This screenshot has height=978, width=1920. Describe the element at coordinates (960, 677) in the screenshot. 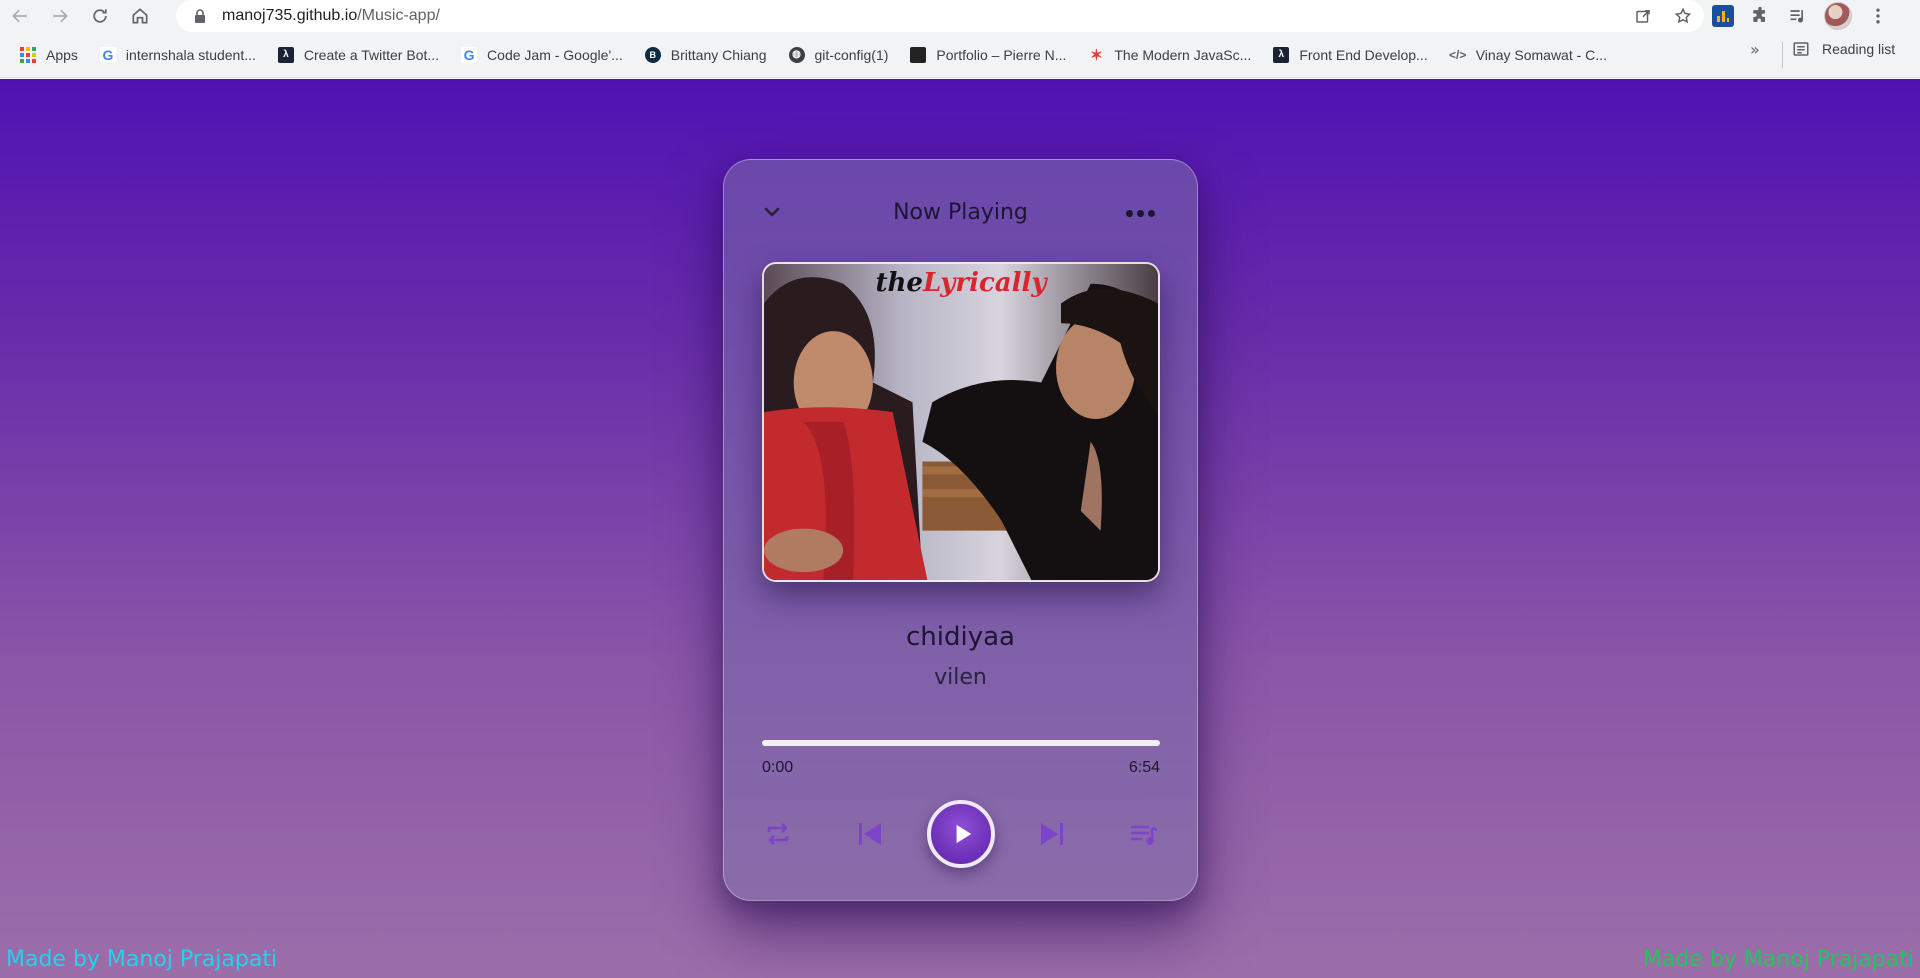

I see `song-artist: vilen` at that location.